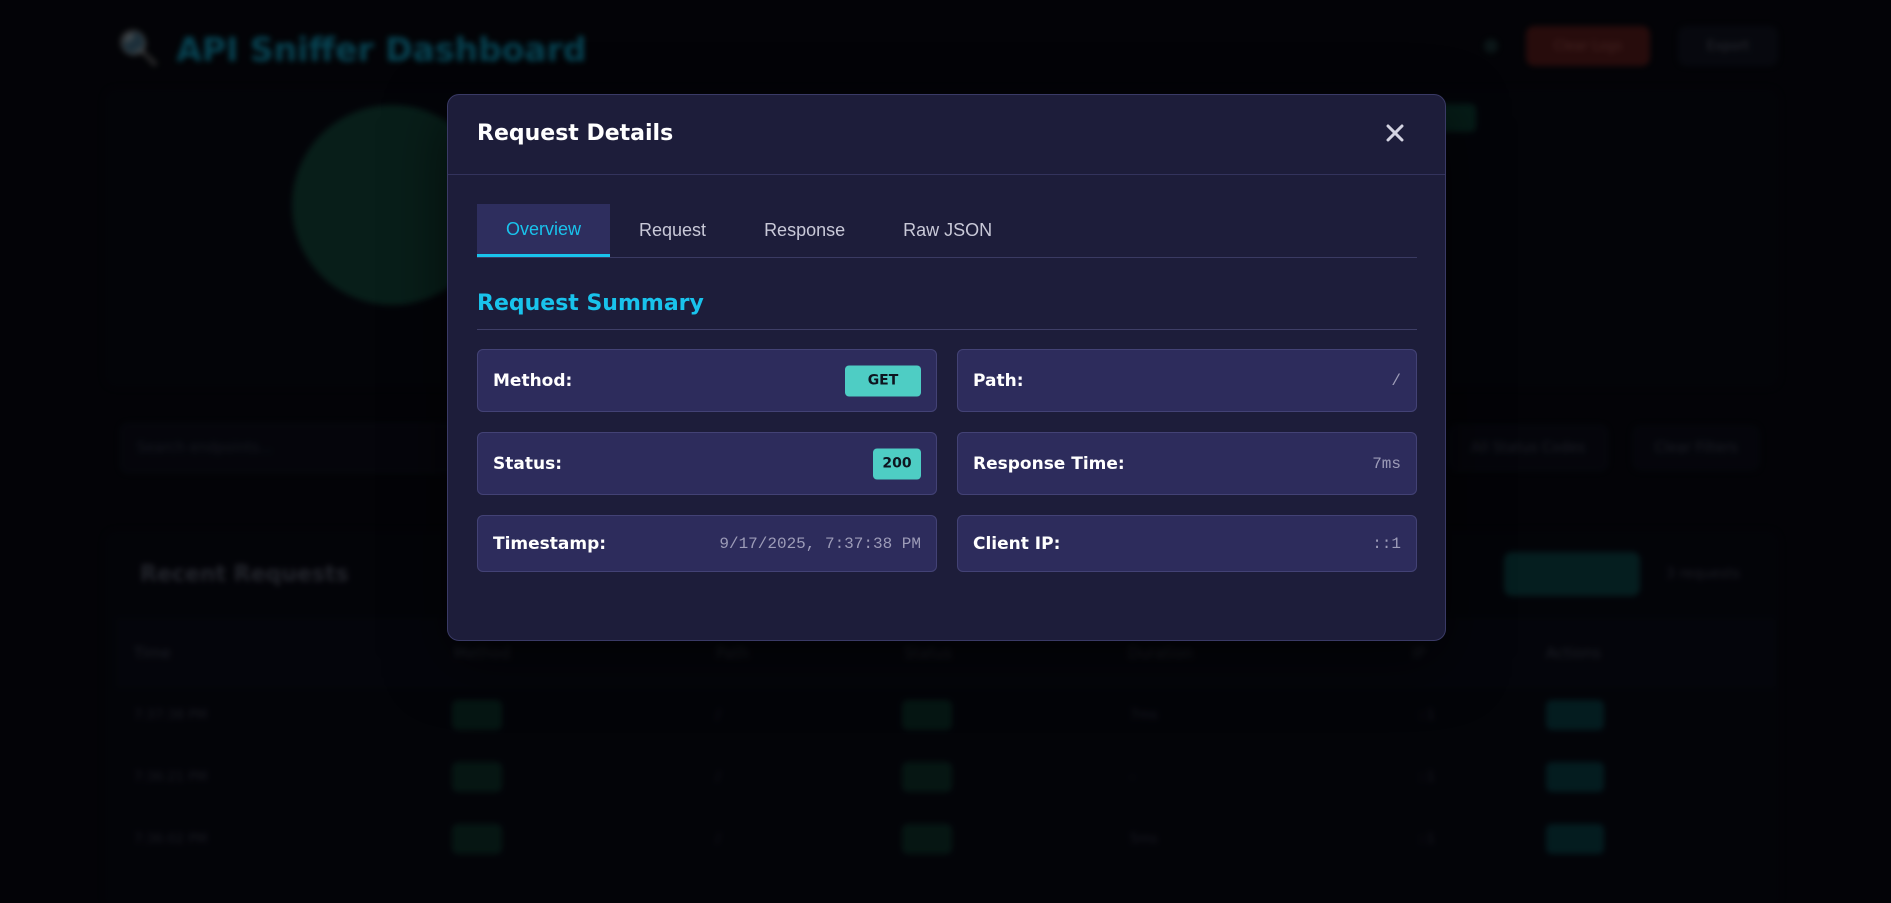 Image resolution: width=1891 pixels, height=903 pixels. What do you see at coordinates (883, 380) in the screenshot?
I see `method-badge: GET` at bounding box center [883, 380].